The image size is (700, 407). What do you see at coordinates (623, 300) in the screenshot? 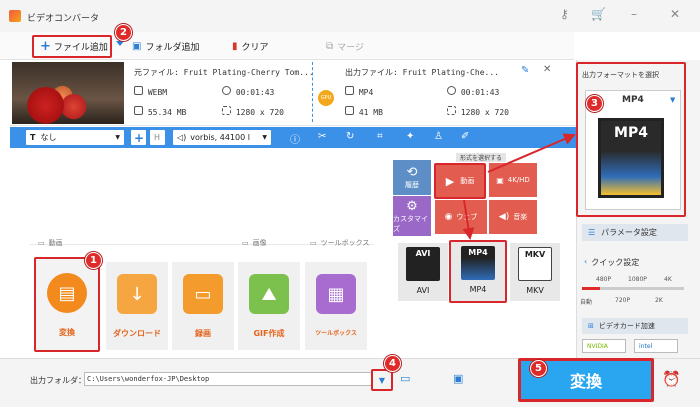
I see `quick-label-720p: 720P` at bounding box center [623, 300].